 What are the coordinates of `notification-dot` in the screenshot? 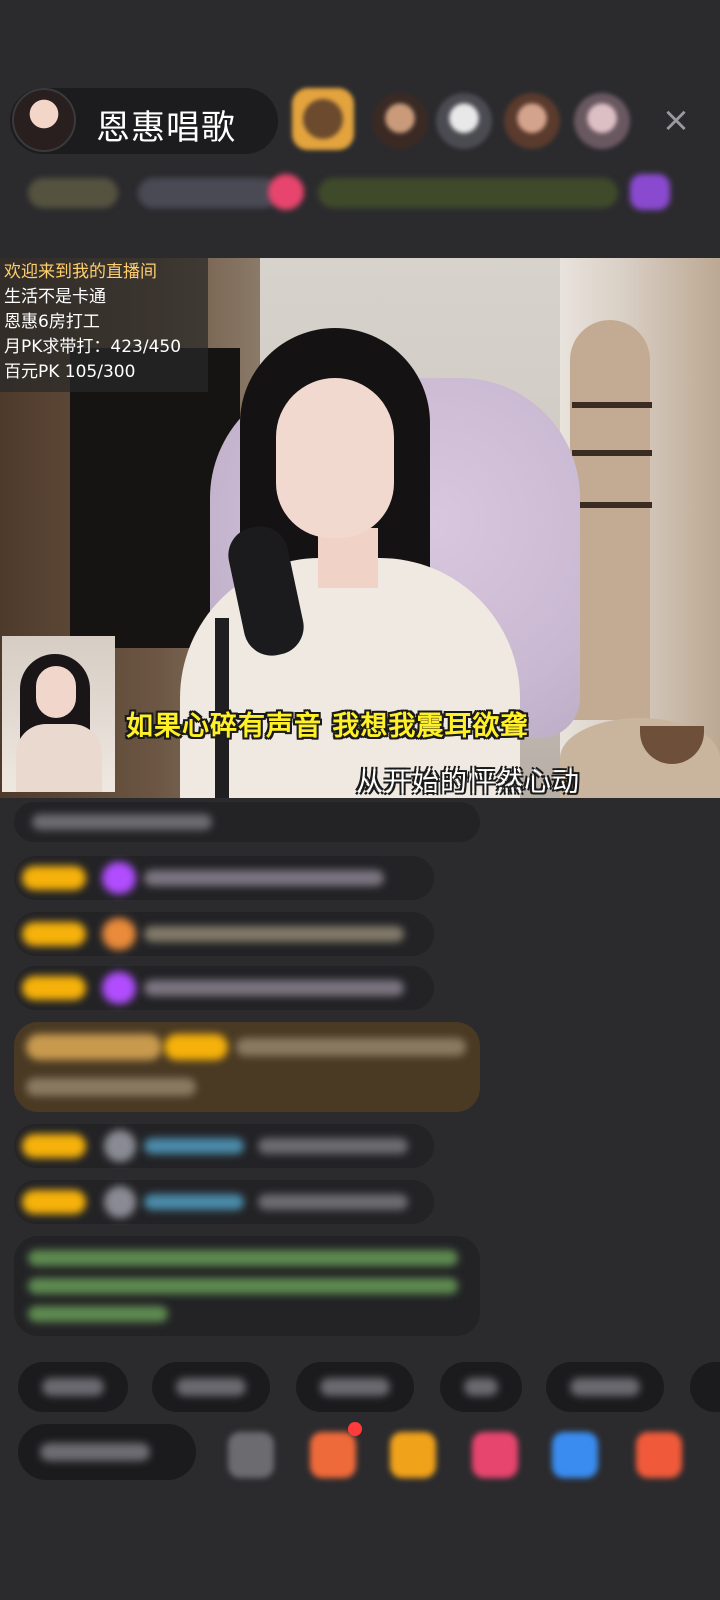 It's located at (355, 1429).